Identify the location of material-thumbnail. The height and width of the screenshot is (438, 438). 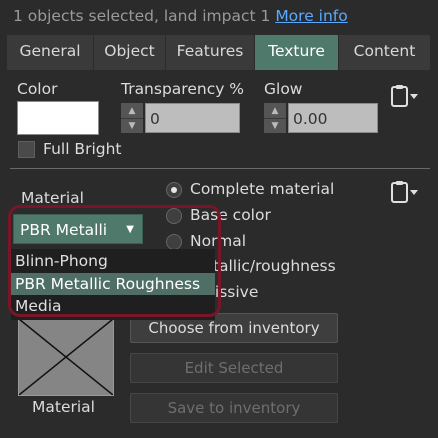
(66, 357).